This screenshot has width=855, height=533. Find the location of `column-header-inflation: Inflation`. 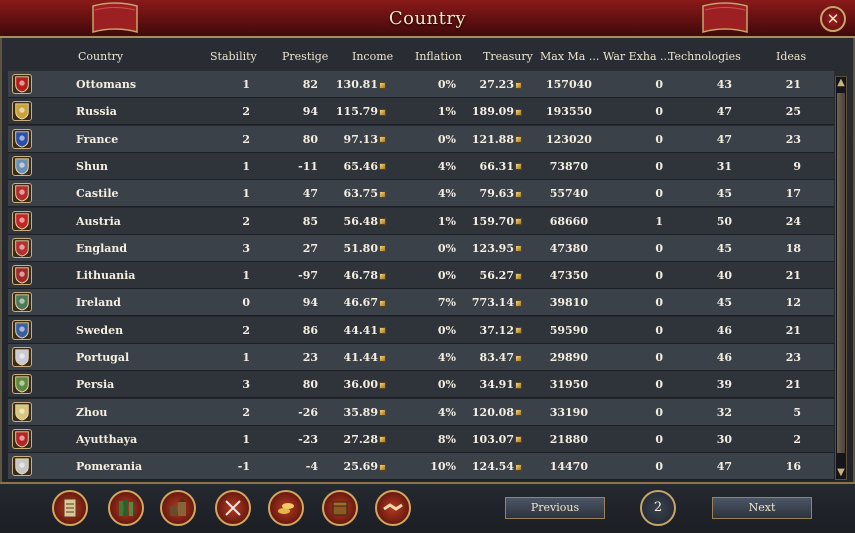

column-header-inflation: Inflation is located at coordinates (438, 56).